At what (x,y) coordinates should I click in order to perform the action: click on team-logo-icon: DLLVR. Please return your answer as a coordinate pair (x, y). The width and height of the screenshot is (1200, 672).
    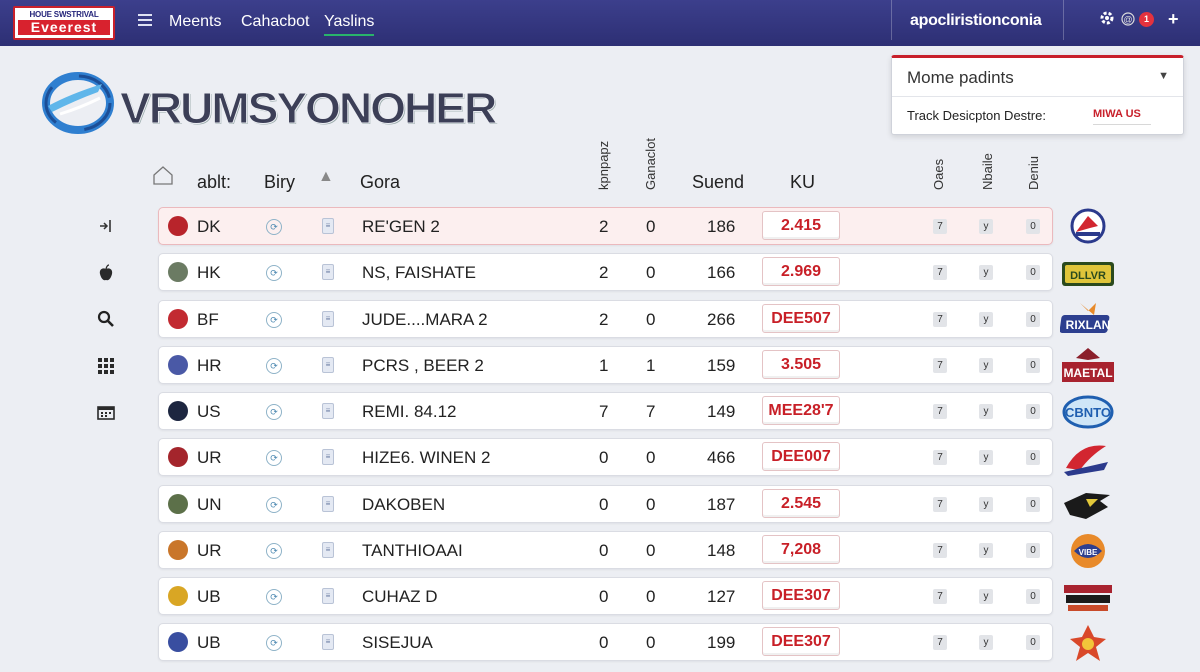
    Looking at the image, I should click on (1088, 274).